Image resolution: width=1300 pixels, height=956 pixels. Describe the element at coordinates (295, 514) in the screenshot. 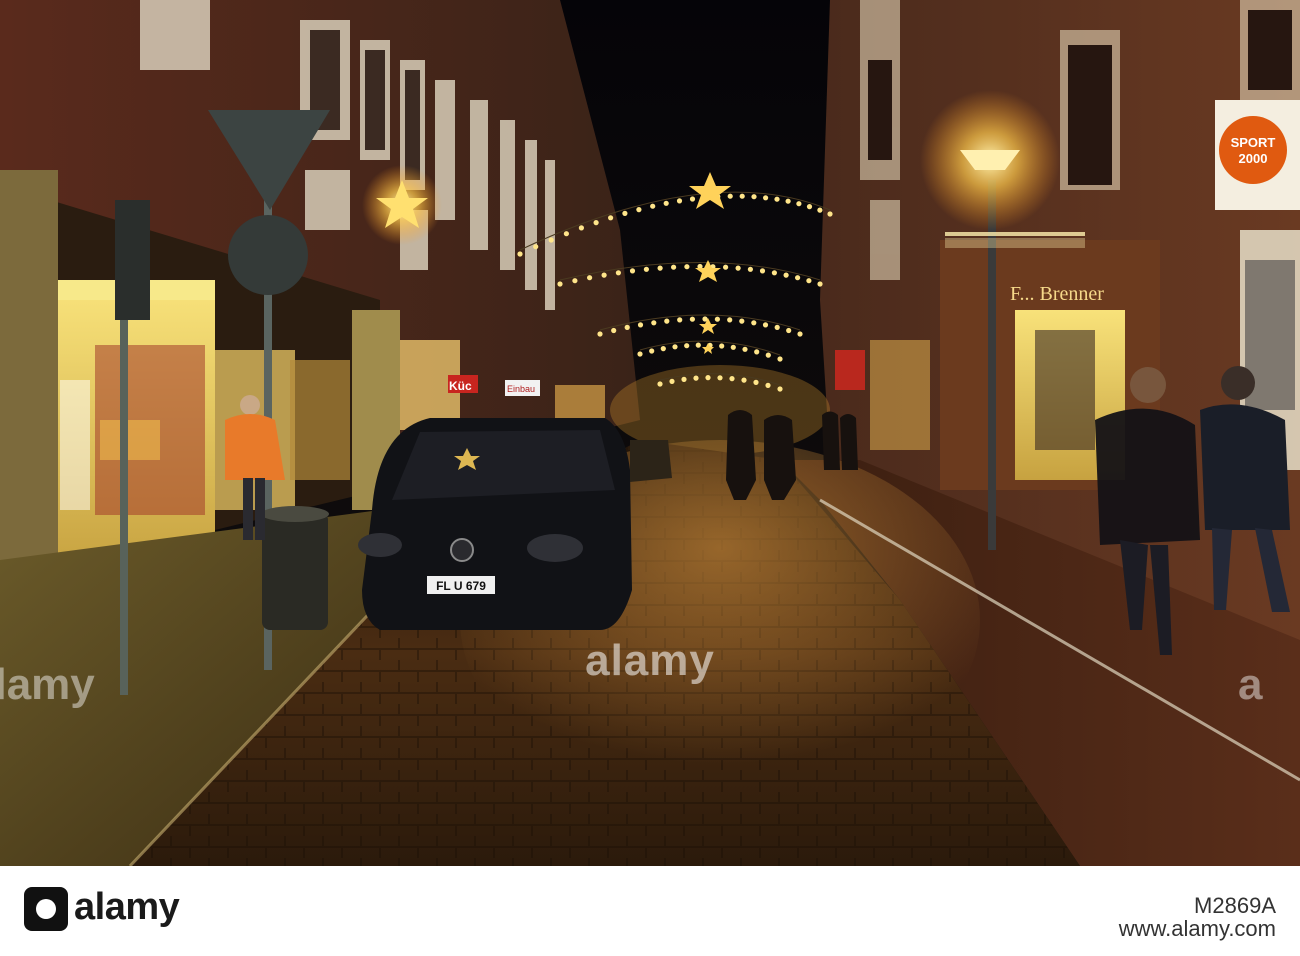

I see `trash-can-lid` at that location.